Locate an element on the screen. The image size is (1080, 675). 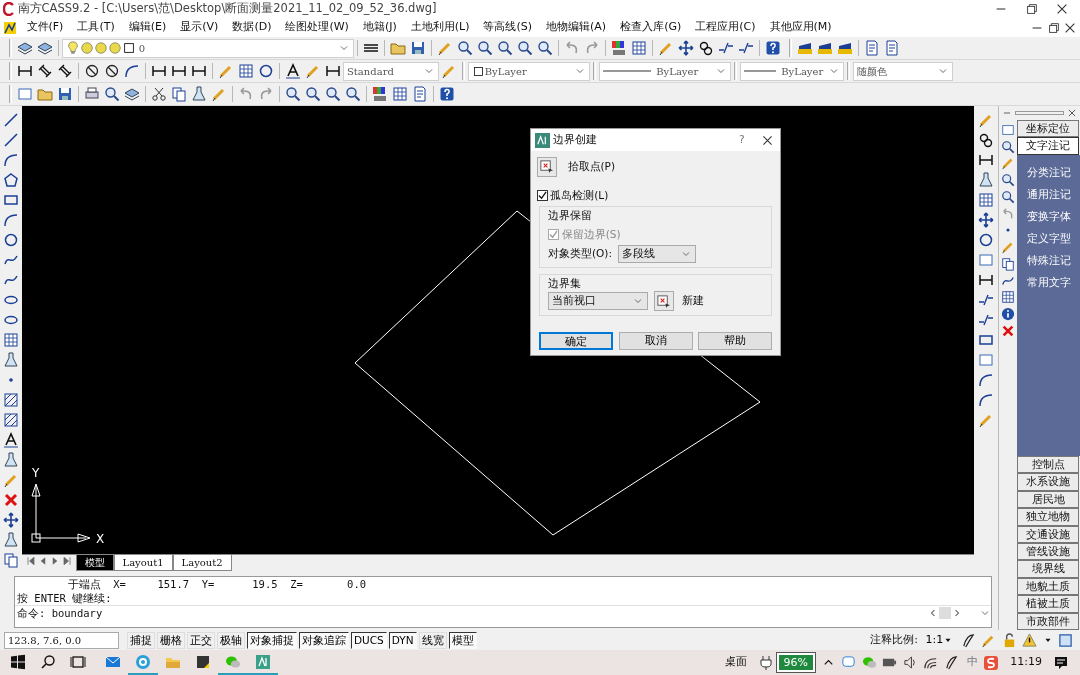
menu-item: 土地利用(L) is located at coordinates (440, 27).